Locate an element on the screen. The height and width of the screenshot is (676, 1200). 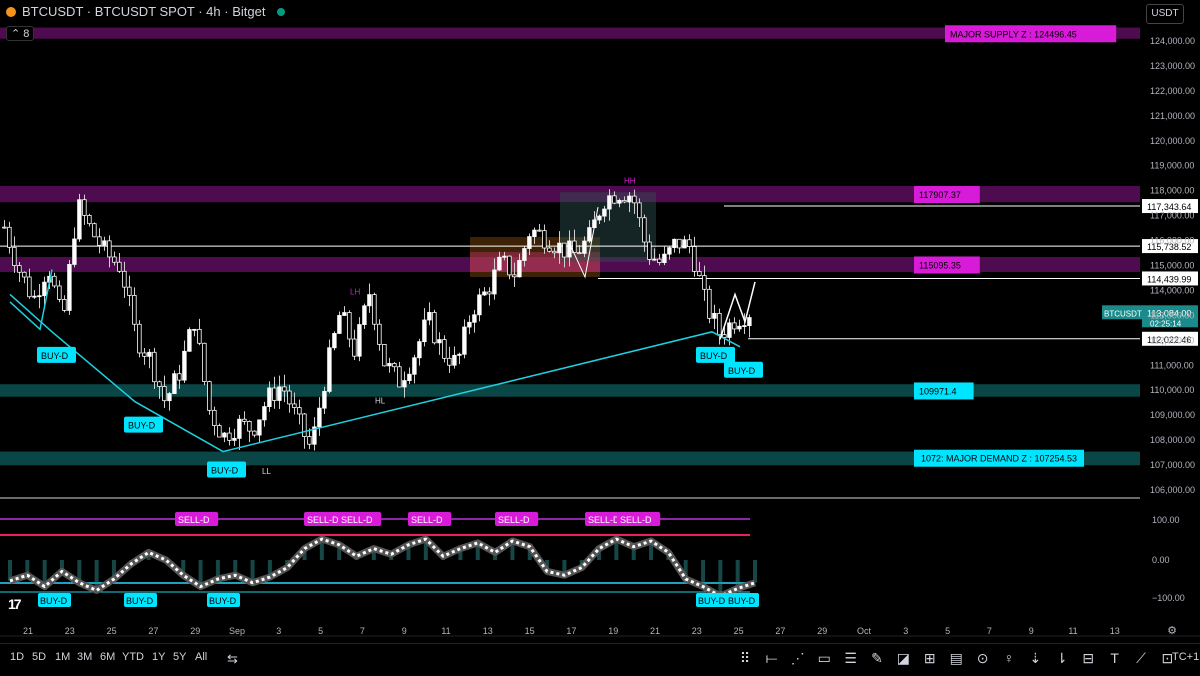
select-tool-icon: ⊞ is located at coordinates (930, 658).